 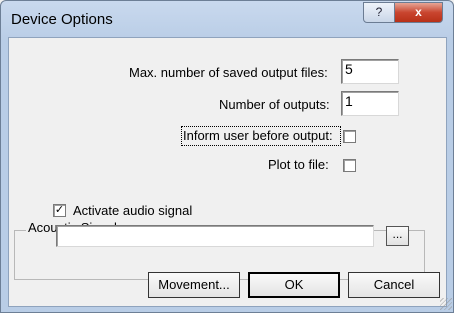 I want to click on window-title: Device Options, so click(x=62, y=19).